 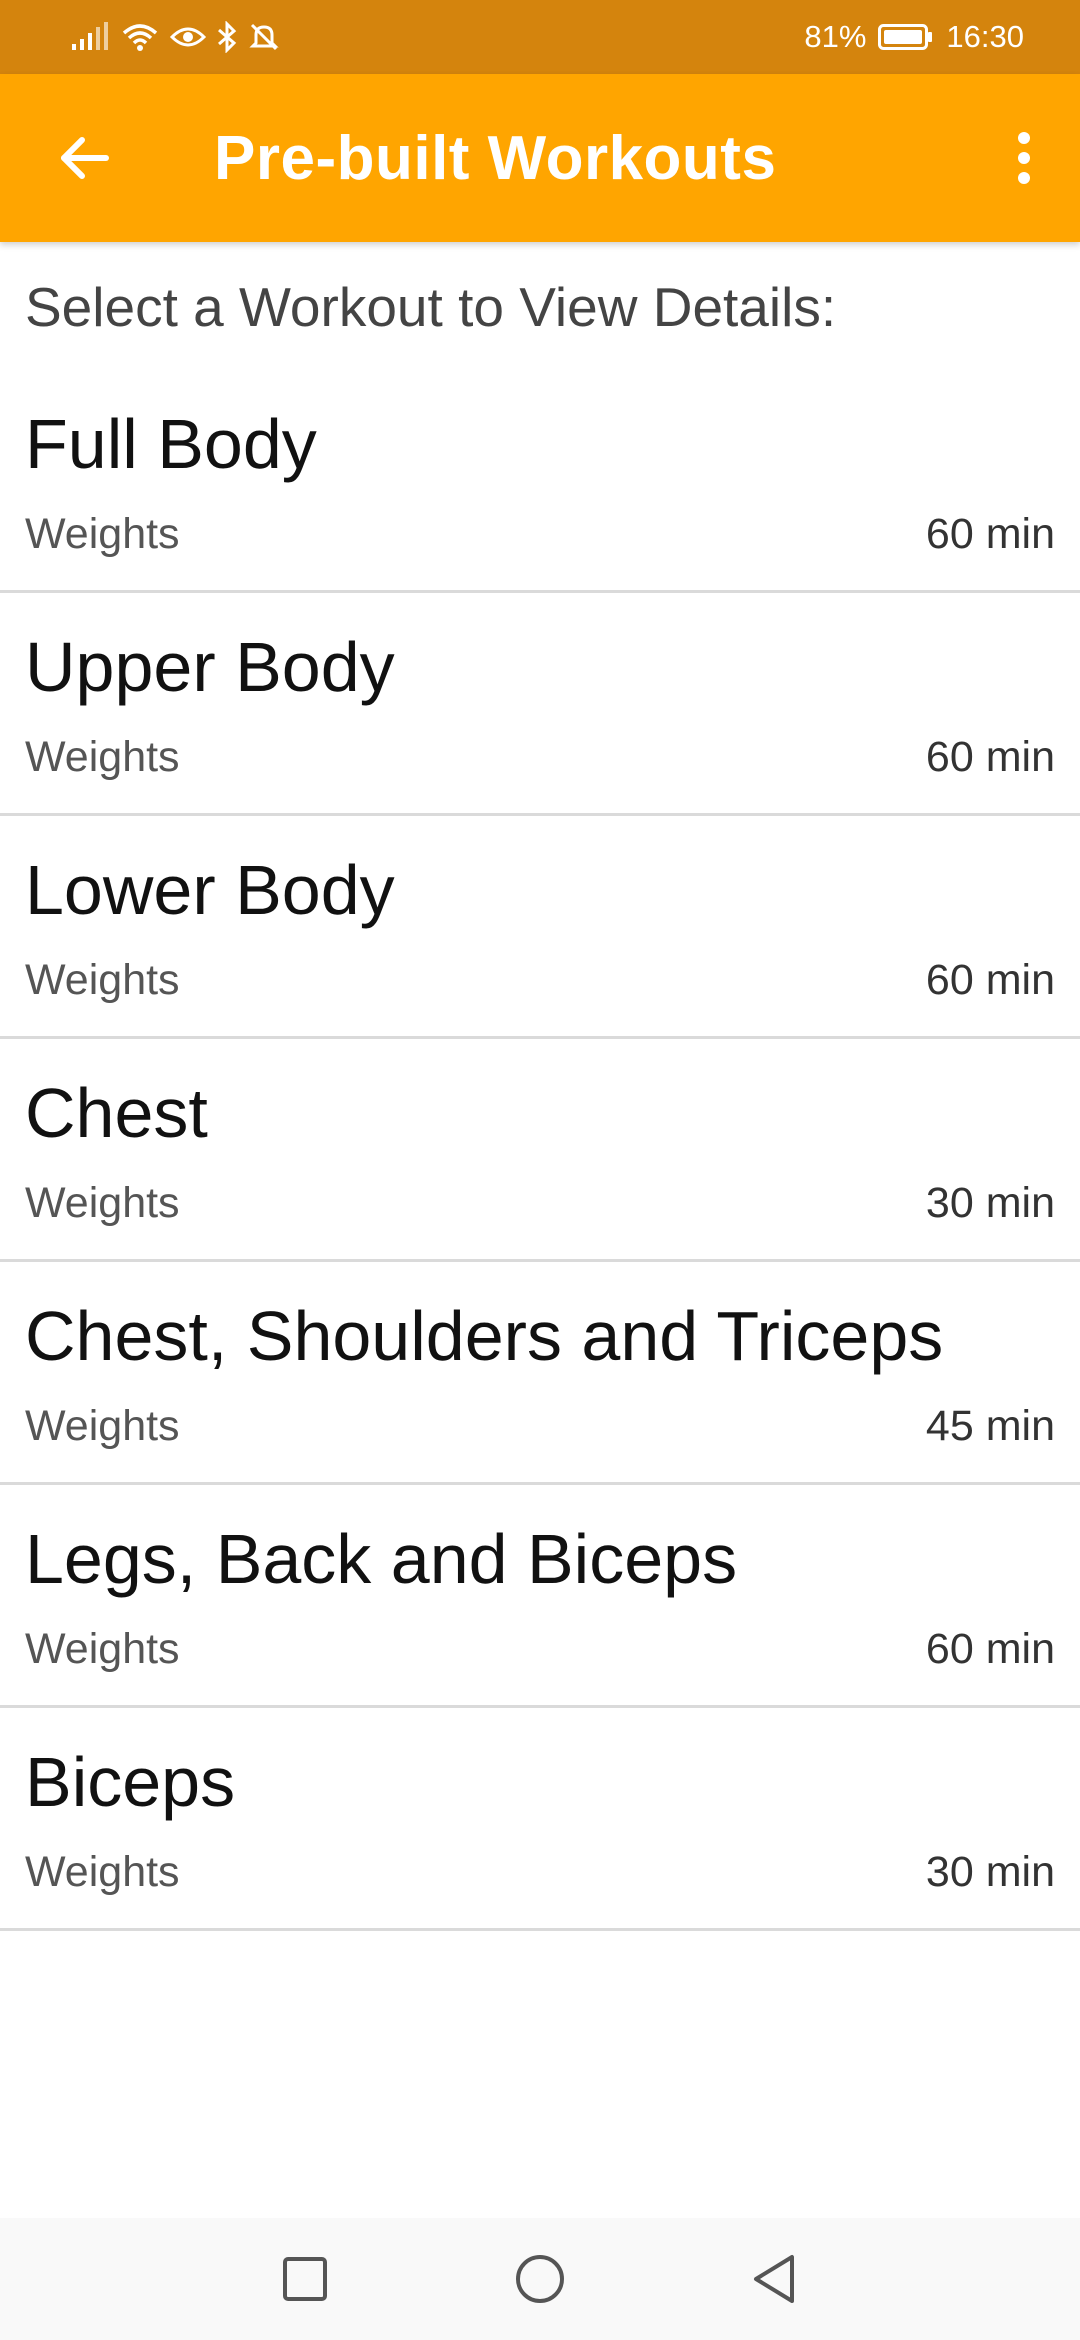 What do you see at coordinates (381, 1559) in the screenshot?
I see `workout-name: Legs, Back and Biceps` at bounding box center [381, 1559].